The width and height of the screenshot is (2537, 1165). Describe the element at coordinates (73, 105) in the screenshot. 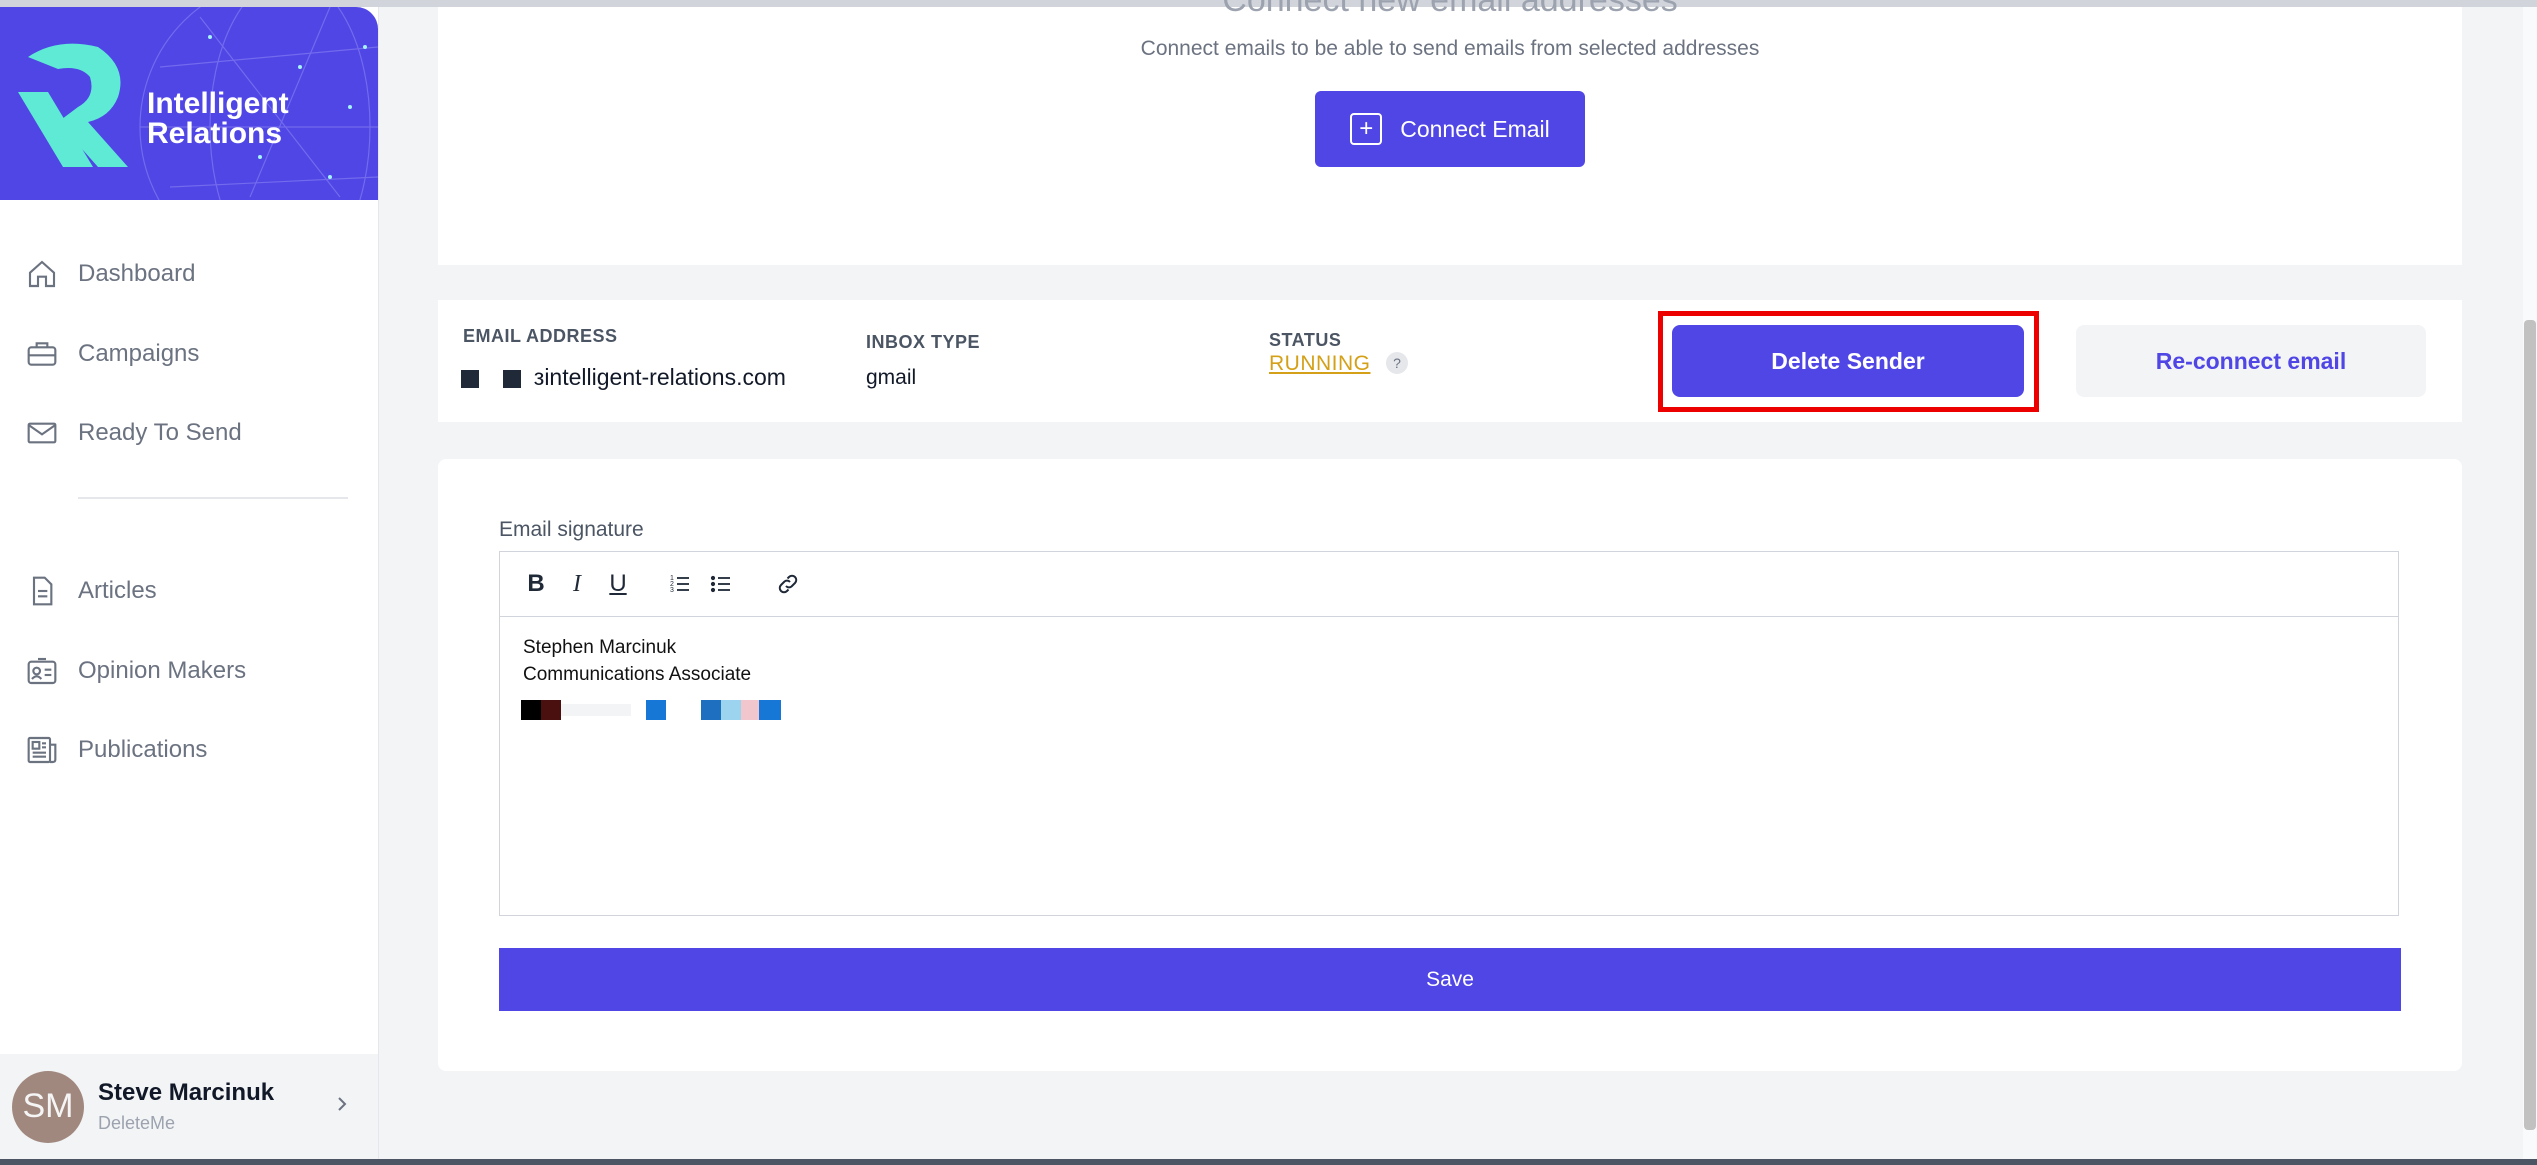

I see `brand-mark-icon` at that location.